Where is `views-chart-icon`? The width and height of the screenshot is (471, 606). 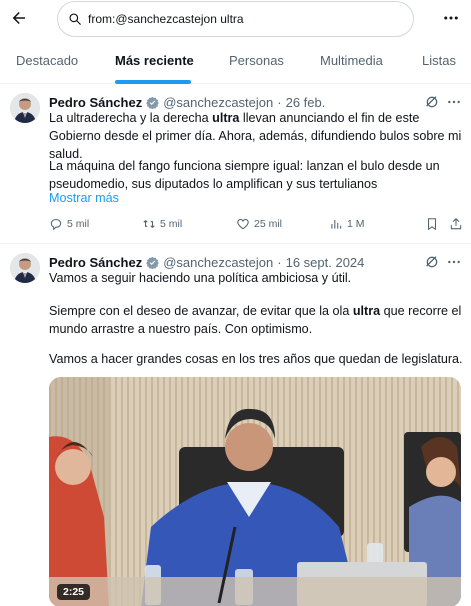 views-chart-icon is located at coordinates (336, 224).